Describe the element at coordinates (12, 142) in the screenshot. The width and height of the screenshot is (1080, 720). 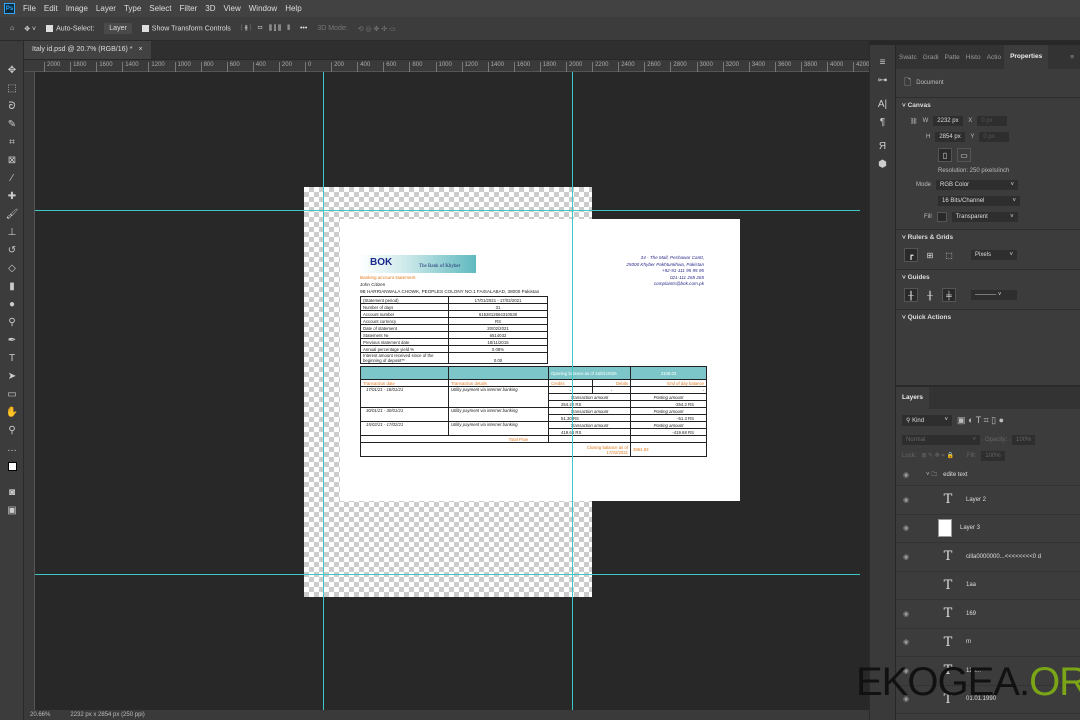
I see `crop-tool-icon: ⌗` at that location.